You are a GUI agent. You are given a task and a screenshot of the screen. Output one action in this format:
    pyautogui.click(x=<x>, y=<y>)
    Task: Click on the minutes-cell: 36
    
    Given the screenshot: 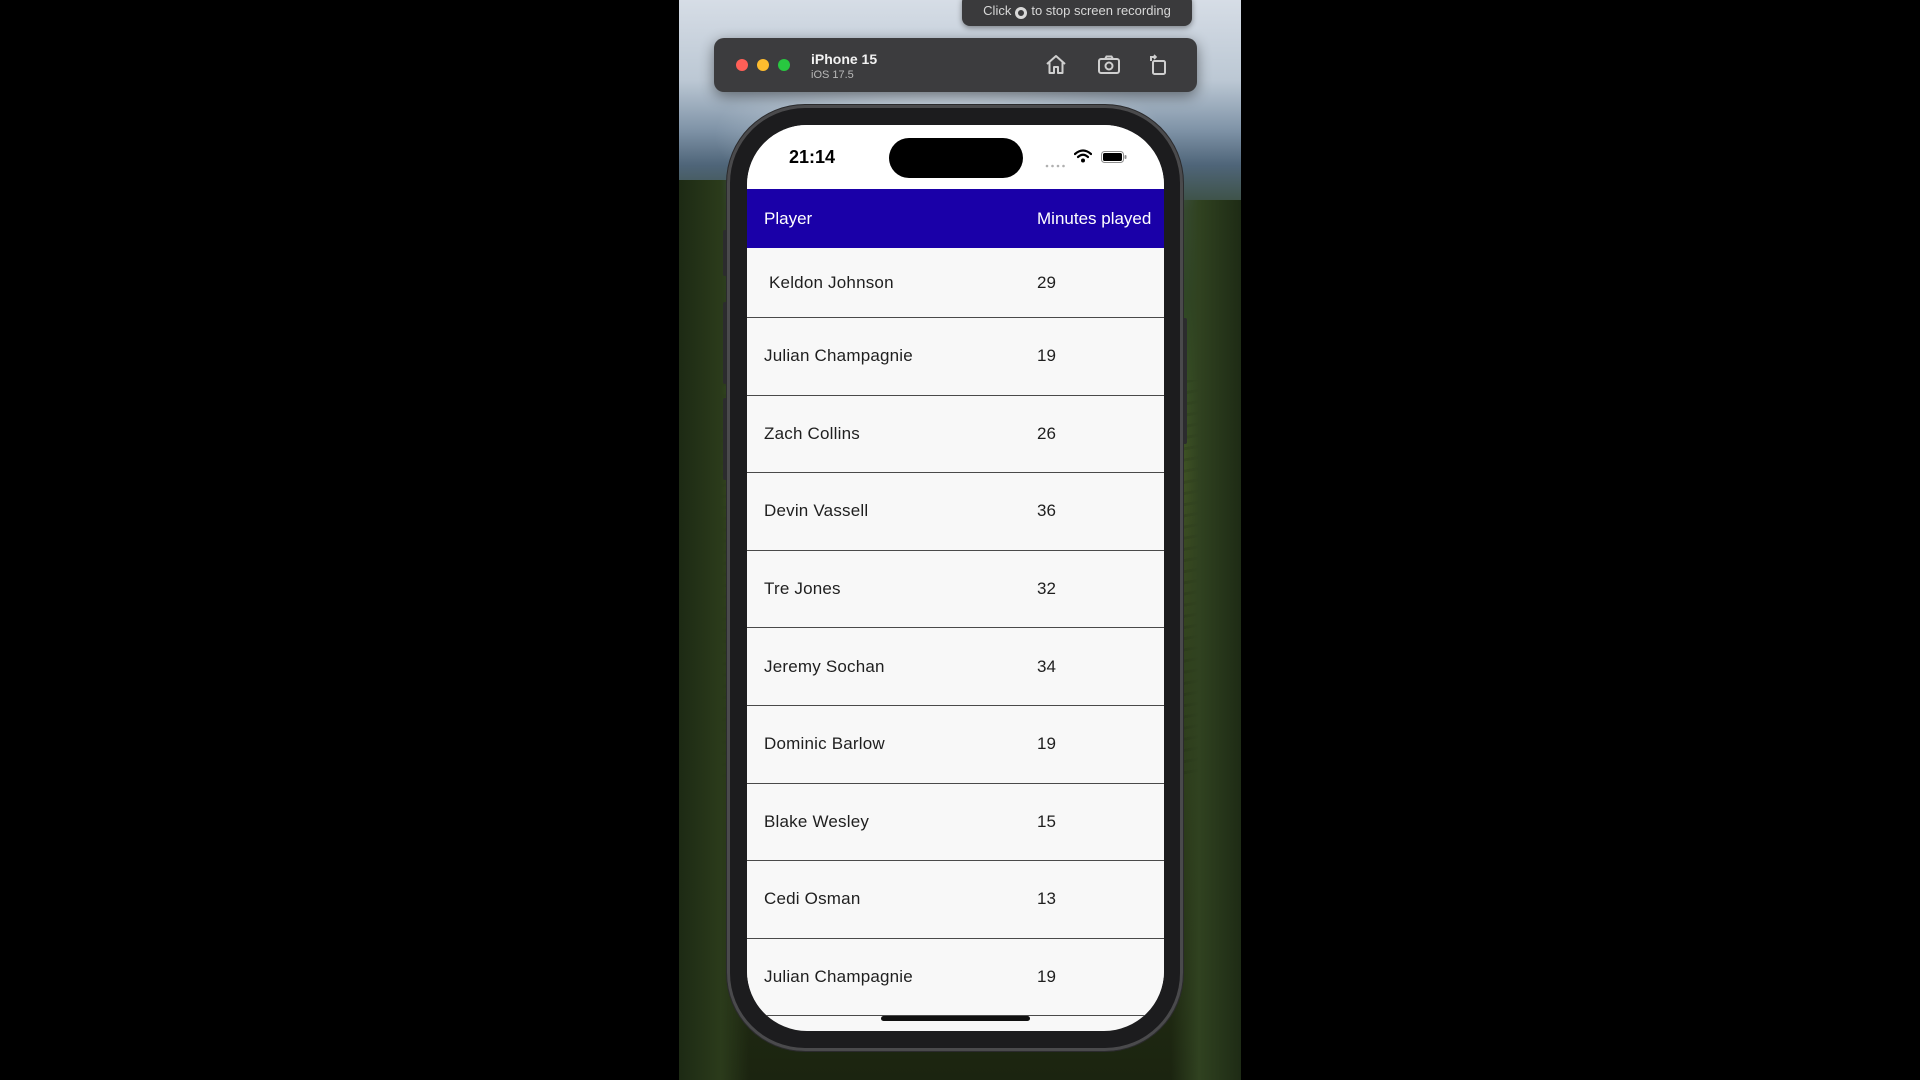 What is the action you would take?
    pyautogui.click(x=1046, y=511)
    